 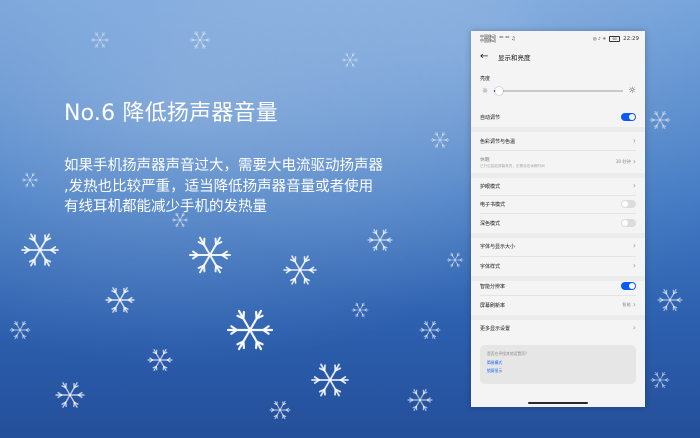 What do you see at coordinates (485, 91) in the screenshot?
I see `sun-small-icon: ☼` at bounding box center [485, 91].